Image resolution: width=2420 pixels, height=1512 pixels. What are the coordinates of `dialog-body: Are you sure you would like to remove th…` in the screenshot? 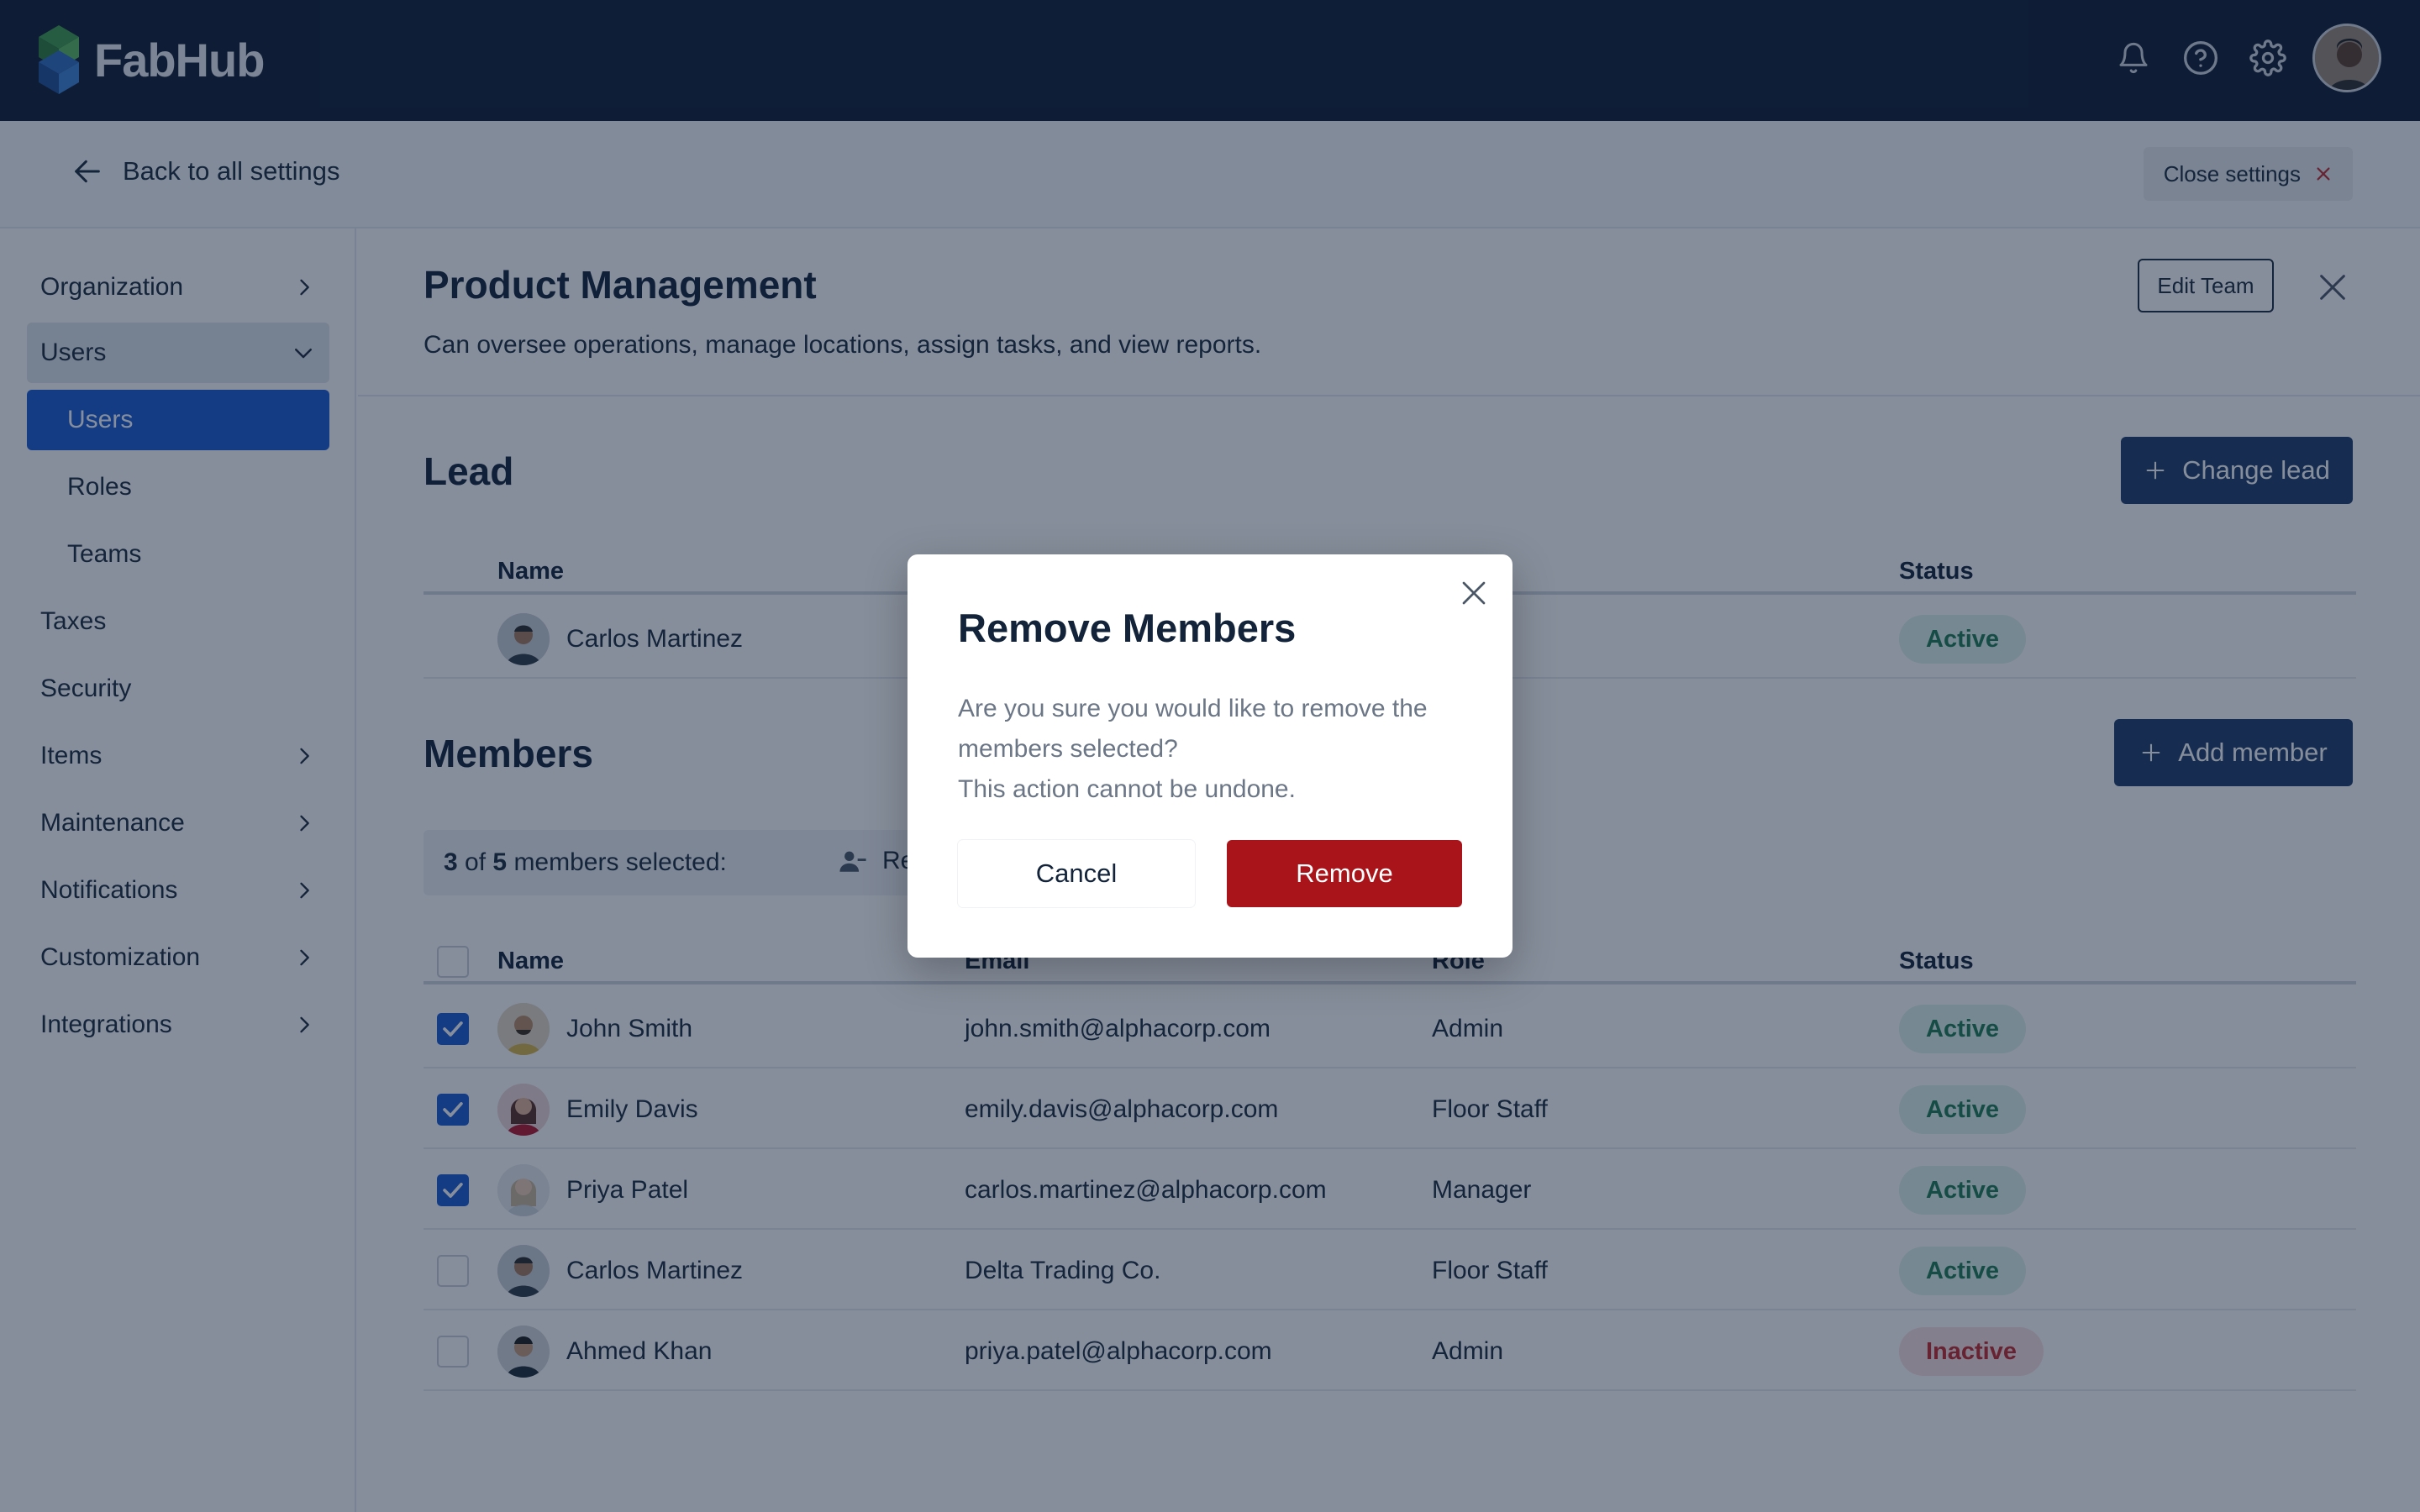 It's located at (1214, 749).